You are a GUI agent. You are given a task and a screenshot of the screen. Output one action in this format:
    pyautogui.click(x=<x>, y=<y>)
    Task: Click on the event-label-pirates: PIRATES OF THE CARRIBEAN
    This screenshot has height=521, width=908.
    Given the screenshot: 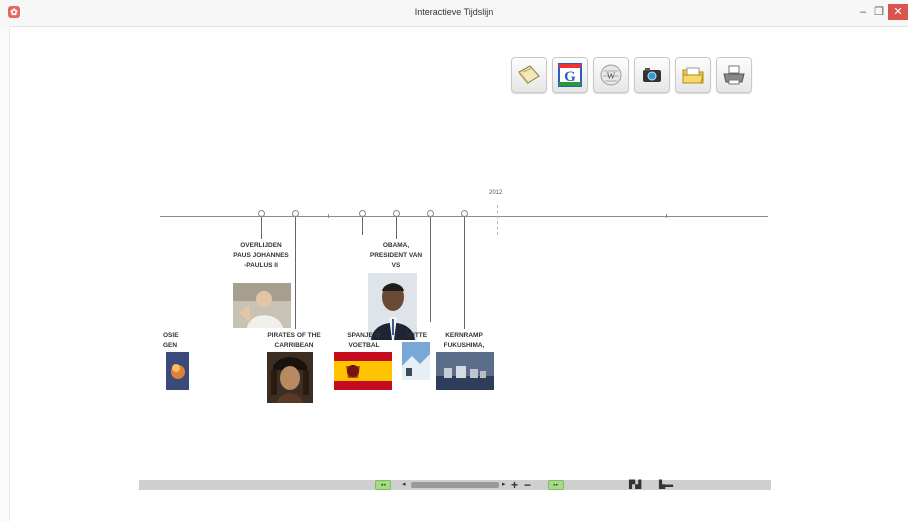 What is the action you would take?
    pyautogui.click(x=294, y=341)
    